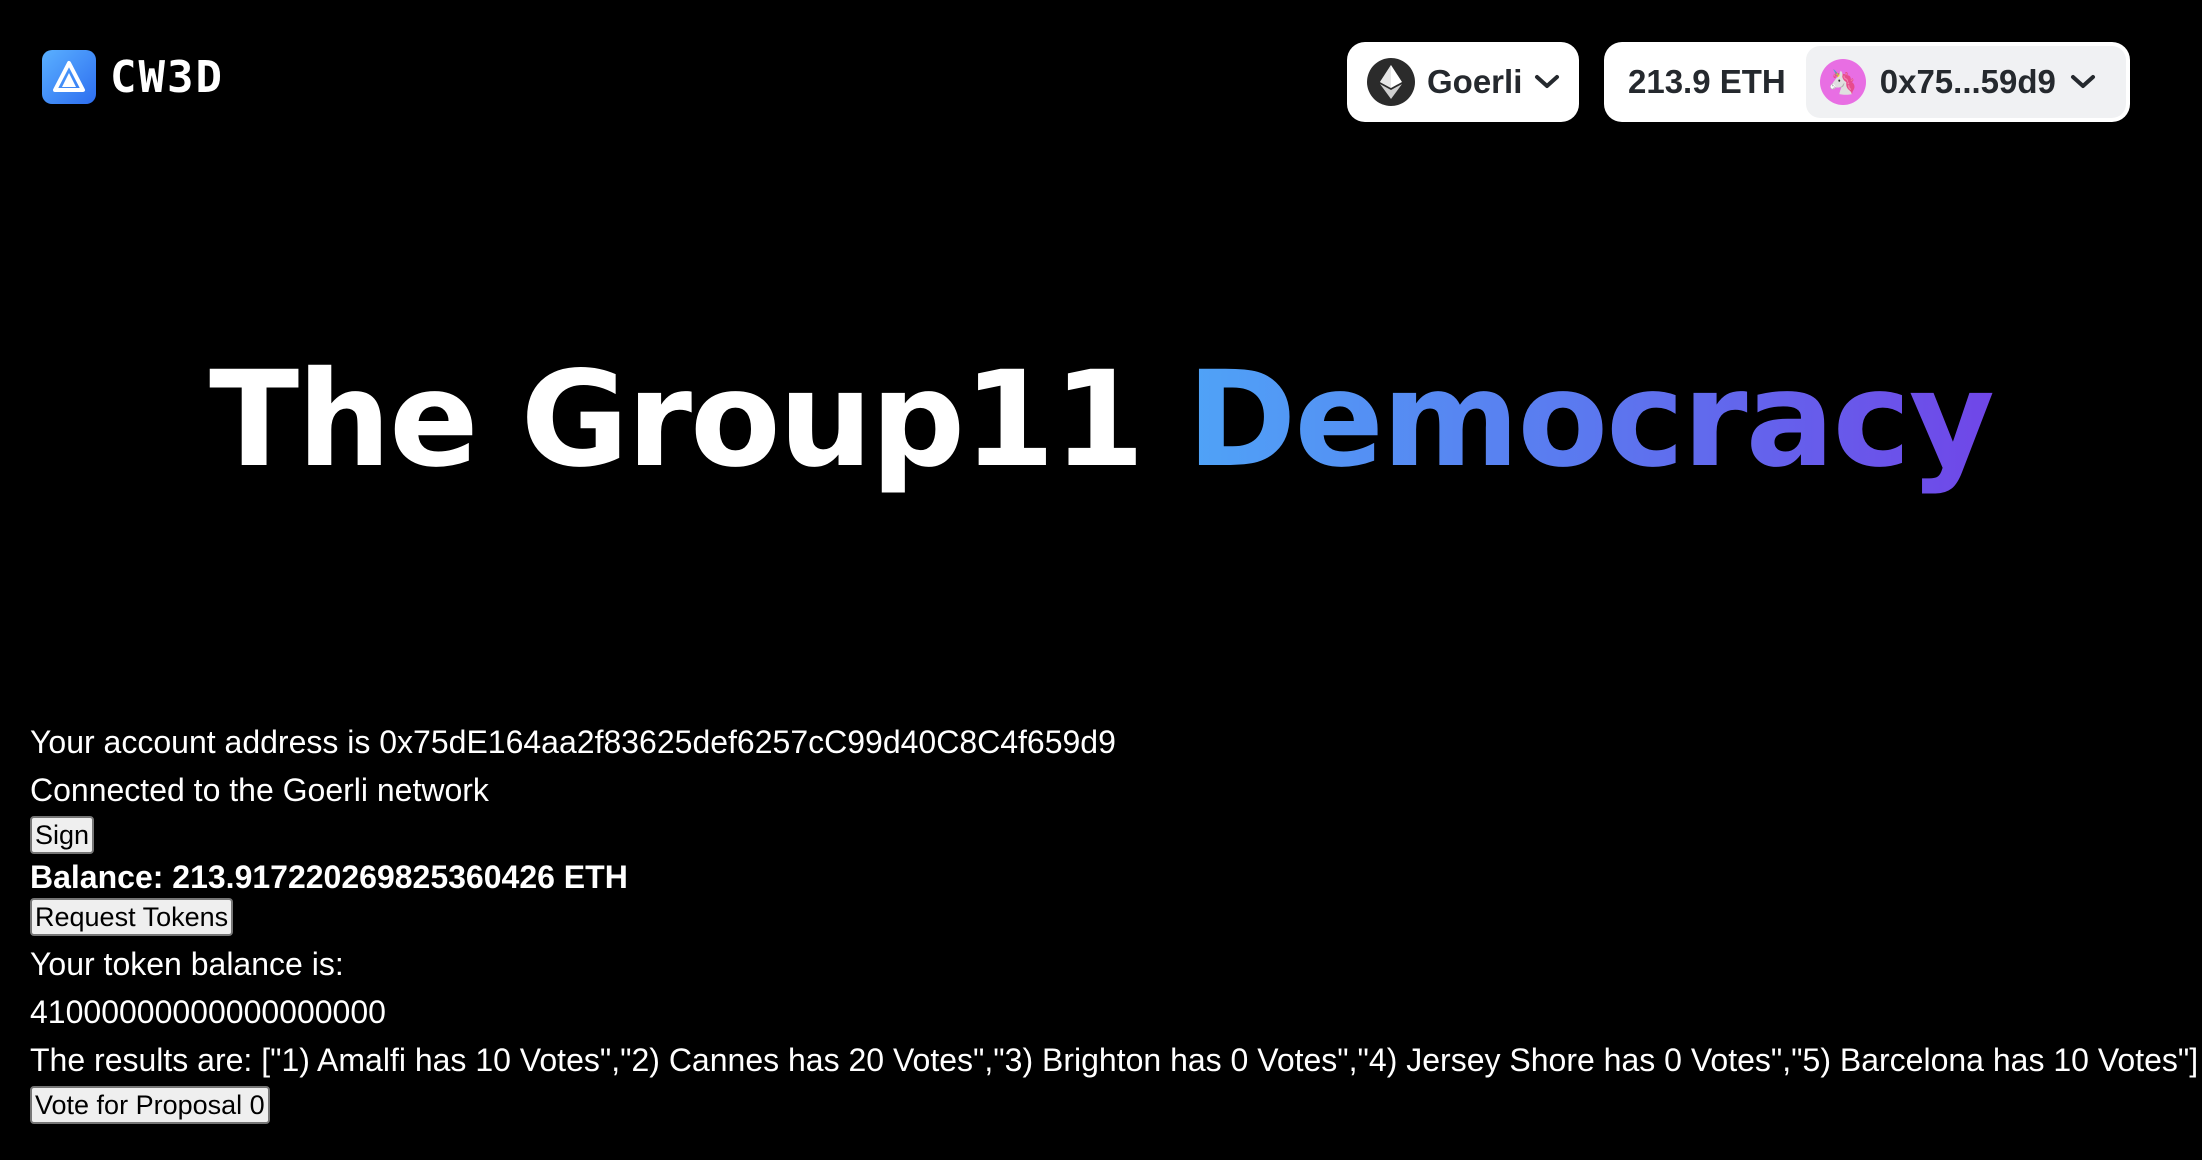 This screenshot has height=1160, width=2202. I want to click on wallet-balance: 213.9 ETH, so click(1707, 82).